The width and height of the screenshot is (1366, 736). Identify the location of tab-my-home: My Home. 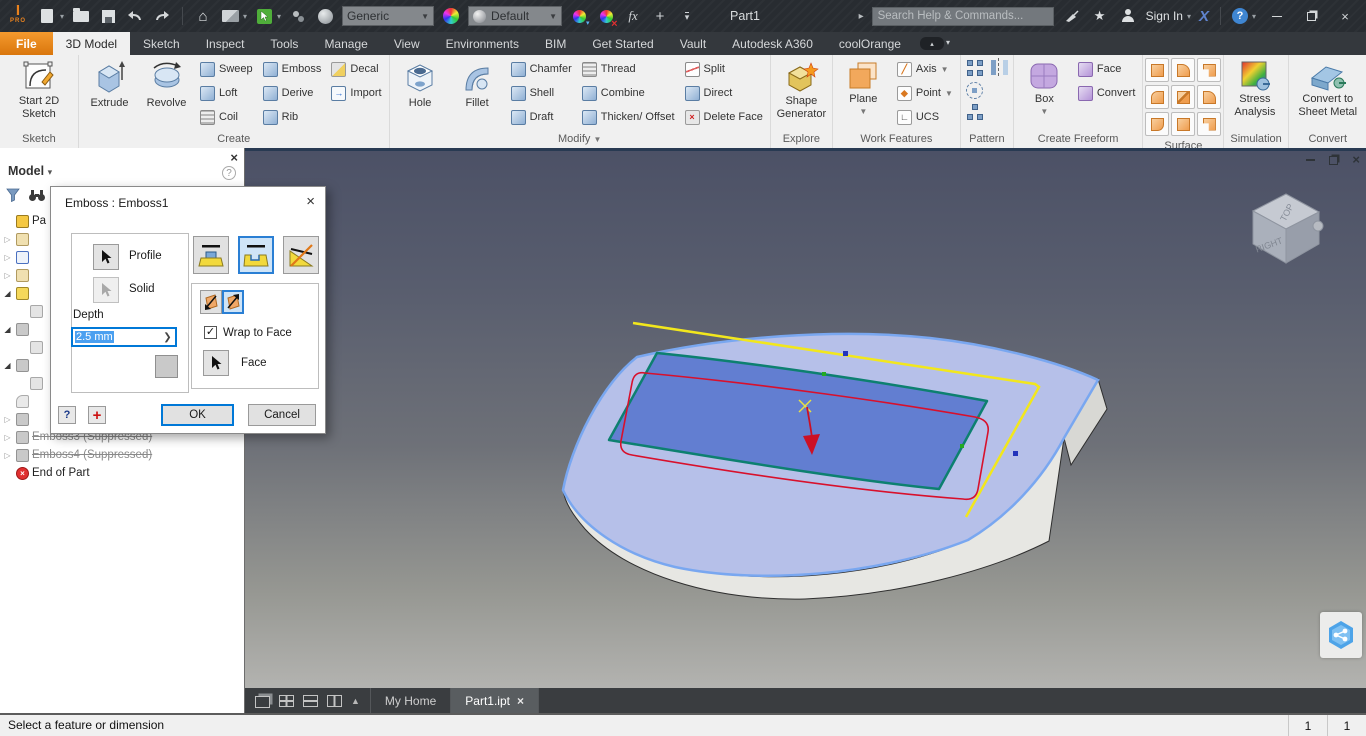
(411, 700).